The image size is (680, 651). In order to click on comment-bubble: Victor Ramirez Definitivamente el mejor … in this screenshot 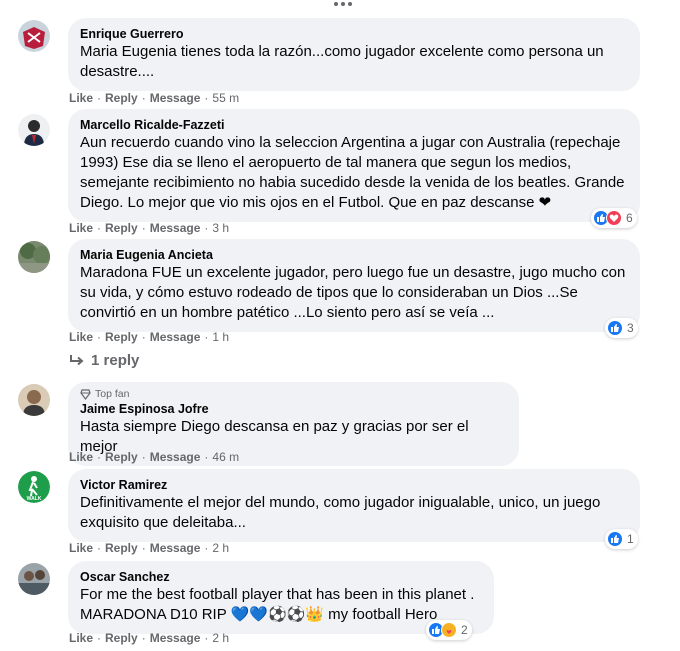, I will do `click(354, 505)`.